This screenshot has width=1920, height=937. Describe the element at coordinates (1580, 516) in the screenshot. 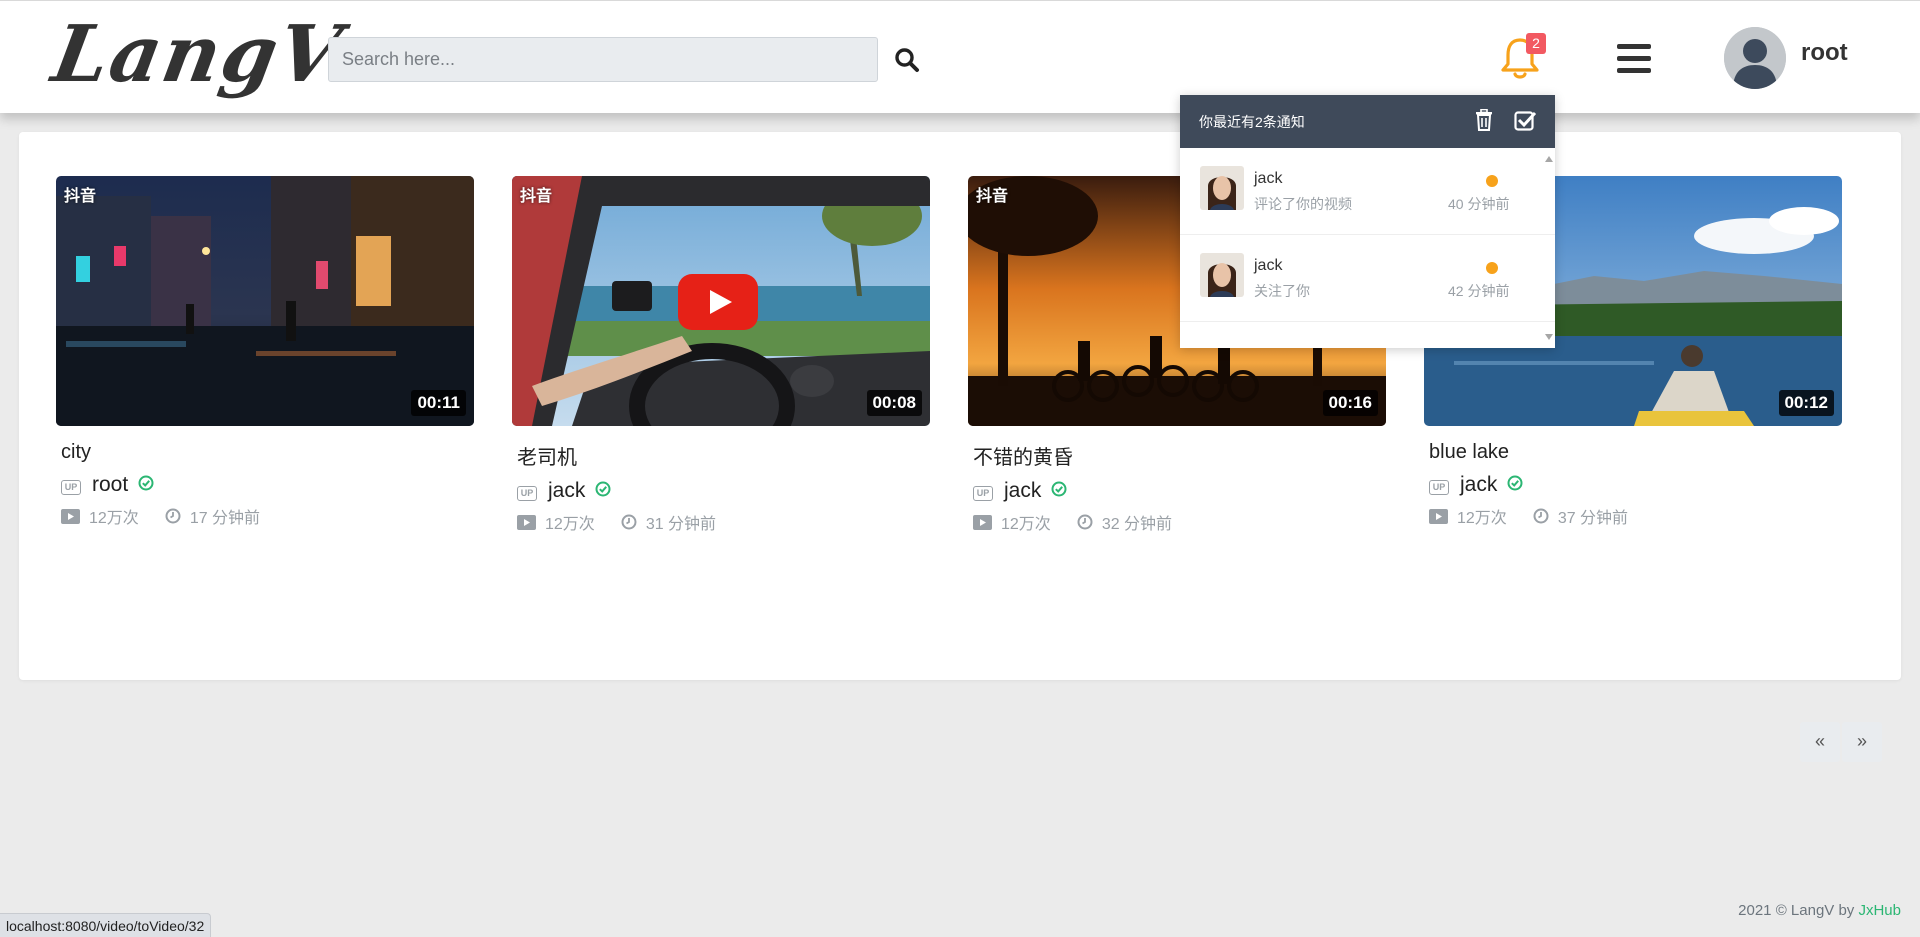

I see `upload-time: 37 分钟前` at that location.